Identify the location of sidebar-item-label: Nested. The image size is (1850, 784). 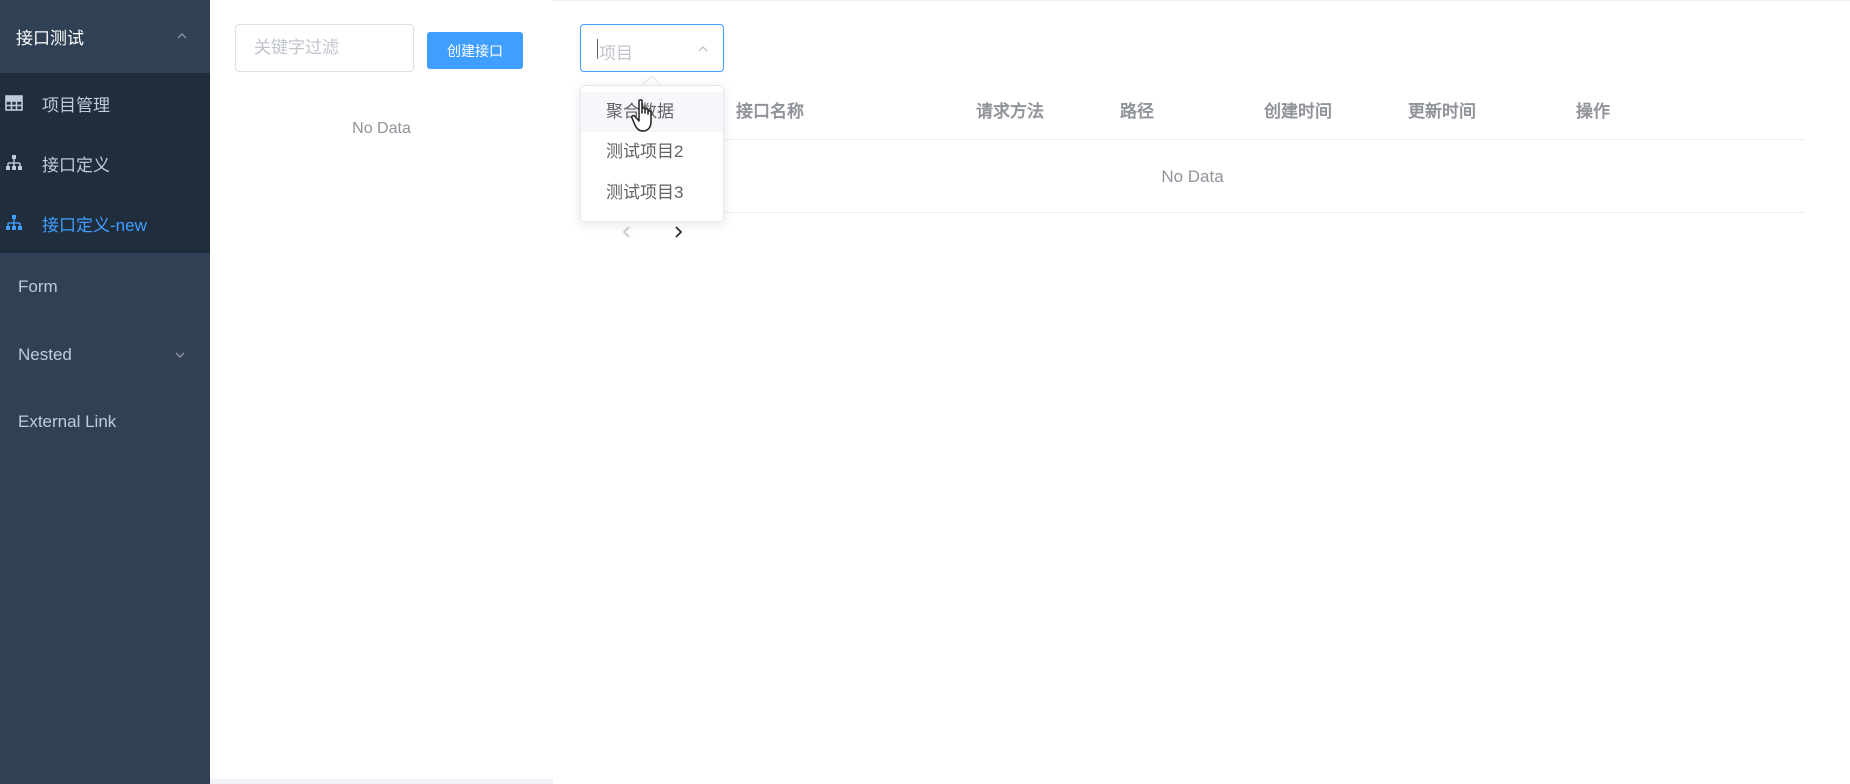
(45, 354).